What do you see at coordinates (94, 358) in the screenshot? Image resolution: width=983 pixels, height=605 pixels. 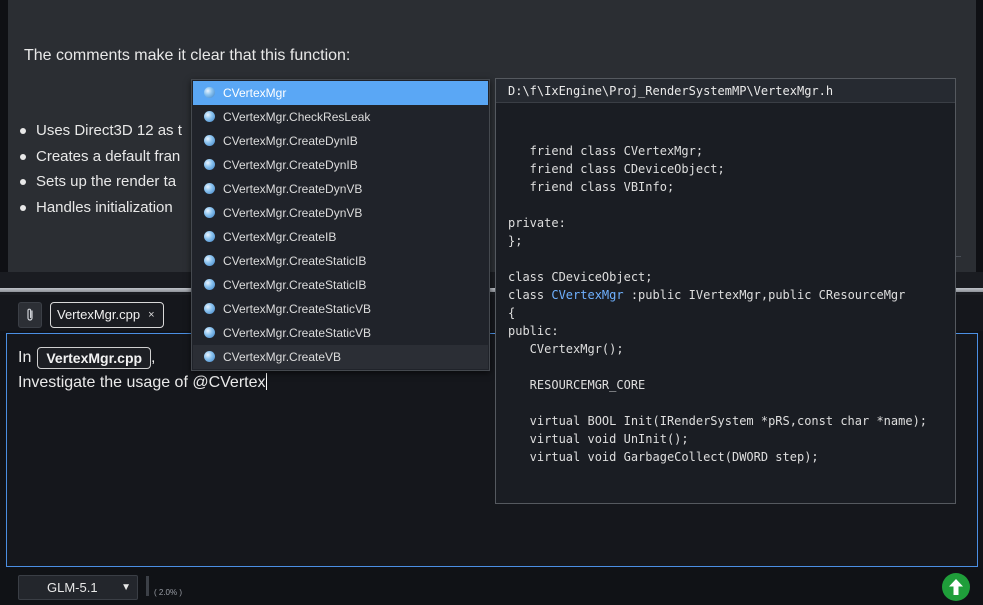 I see `file-reference-pill: VertexMgr.cpp` at bounding box center [94, 358].